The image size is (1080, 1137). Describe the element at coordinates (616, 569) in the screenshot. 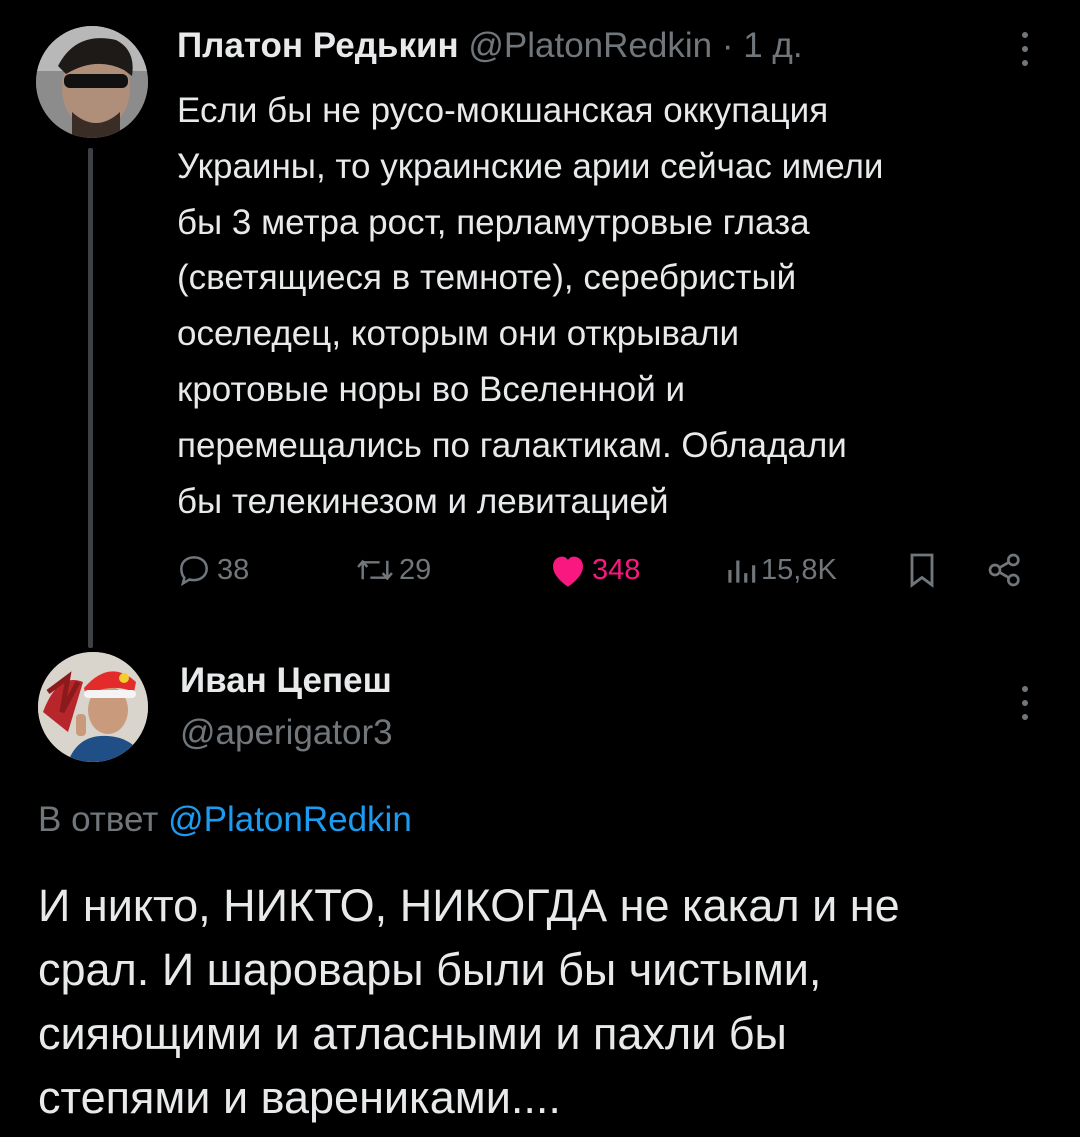

I see `like-count: 348` at that location.